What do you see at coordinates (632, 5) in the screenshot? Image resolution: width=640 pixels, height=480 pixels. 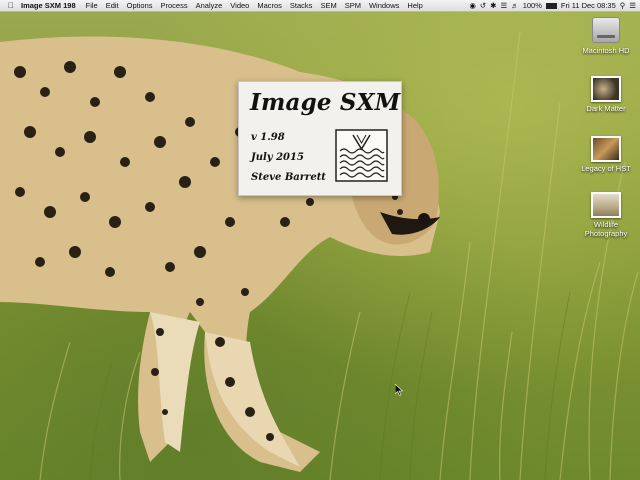 I see `notification-center-icon: ☰` at bounding box center [632, 5].